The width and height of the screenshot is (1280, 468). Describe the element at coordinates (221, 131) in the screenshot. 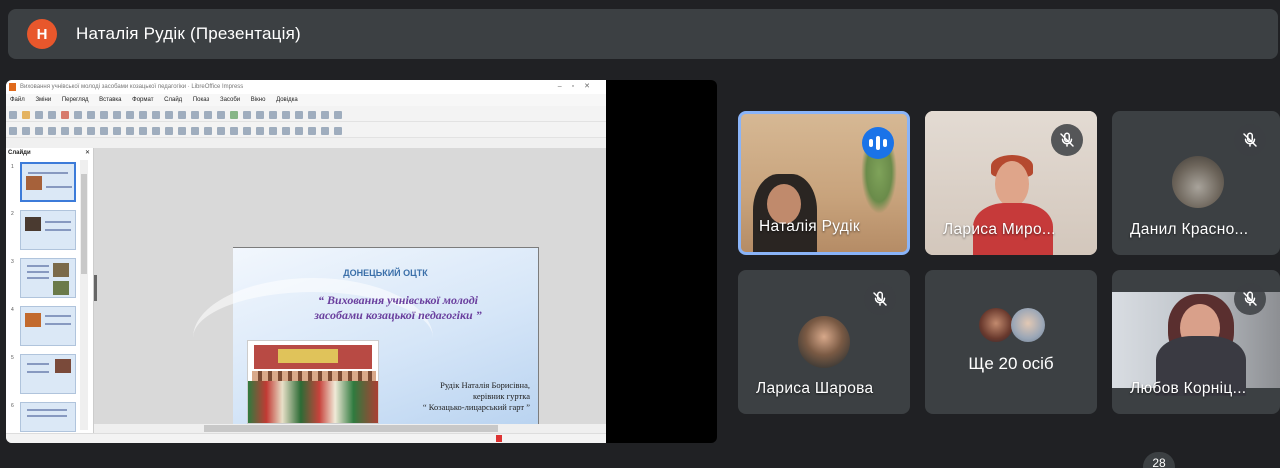

I see `stars-icon` at that location.